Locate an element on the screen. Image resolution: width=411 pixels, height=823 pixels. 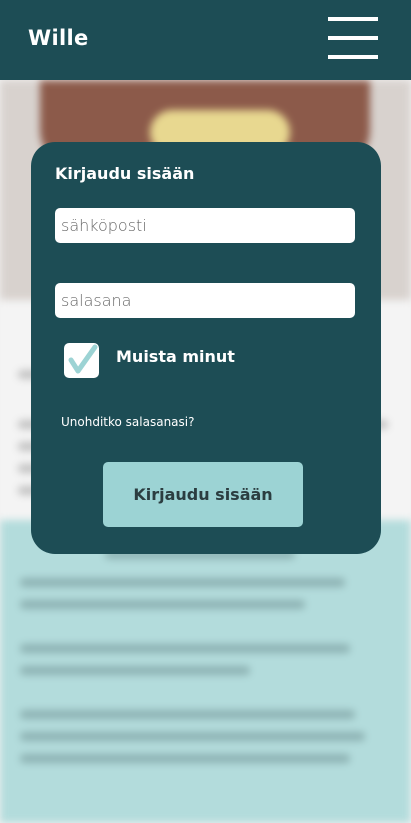
checkmark-icon is located at coordinates (83, 359).